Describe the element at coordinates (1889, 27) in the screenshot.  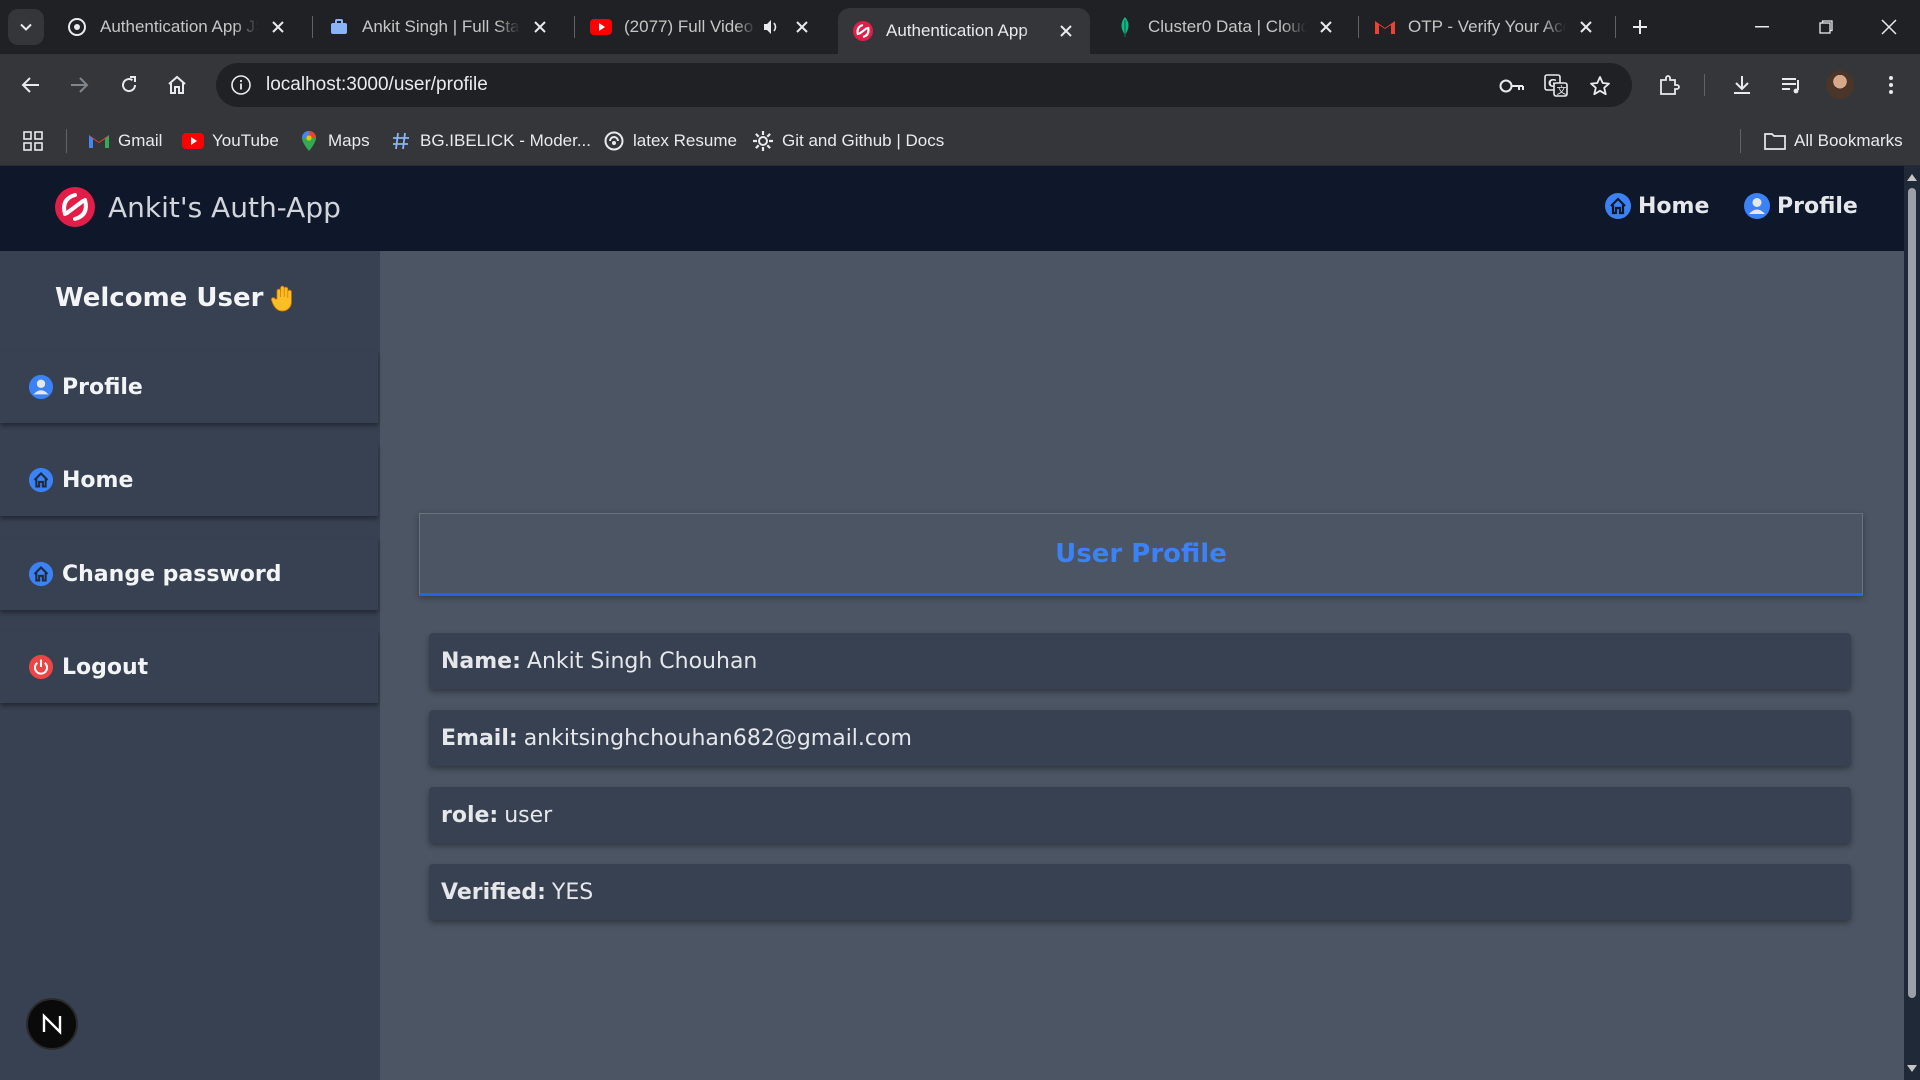
I see `close-window-button` at that location.